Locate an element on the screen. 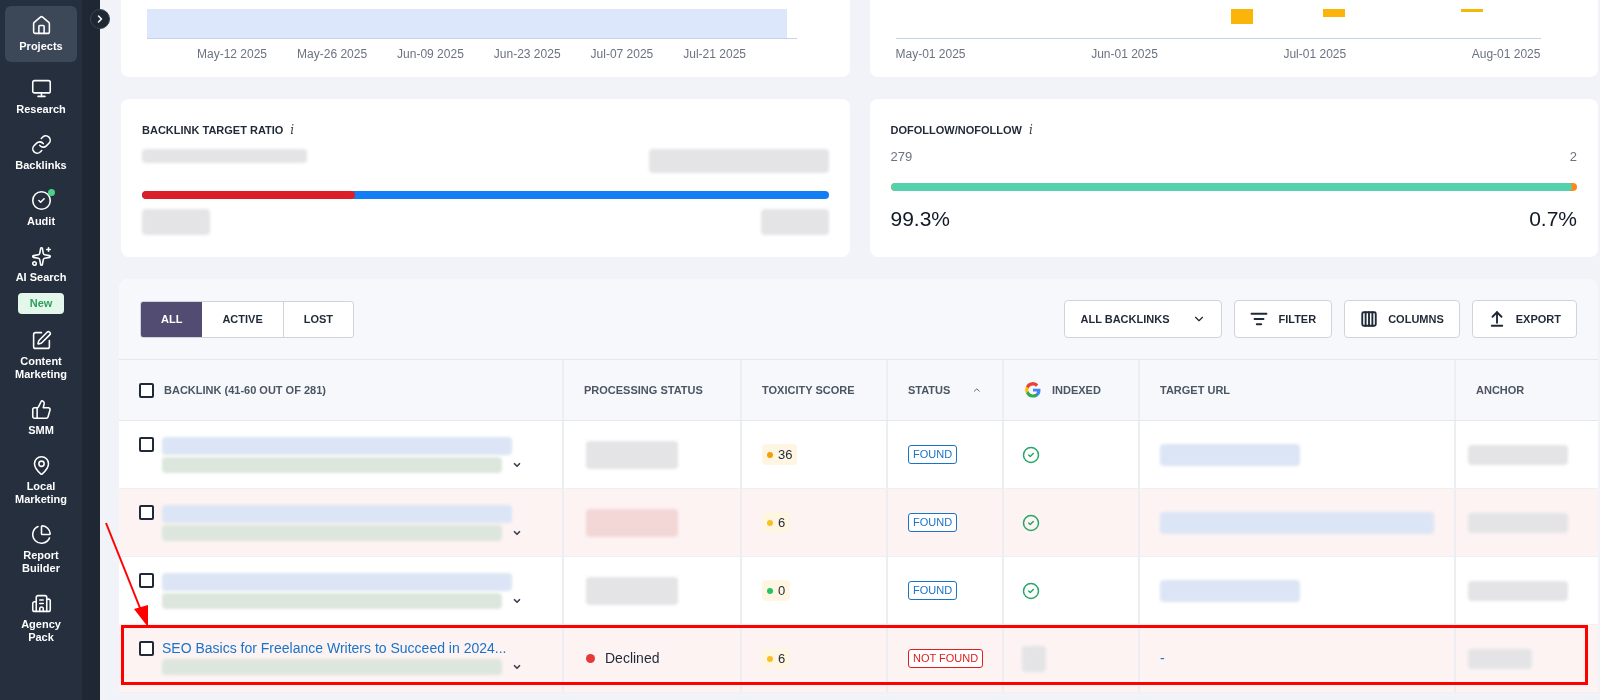  filter-button: FILTER is located at coordinates (1283, 319).